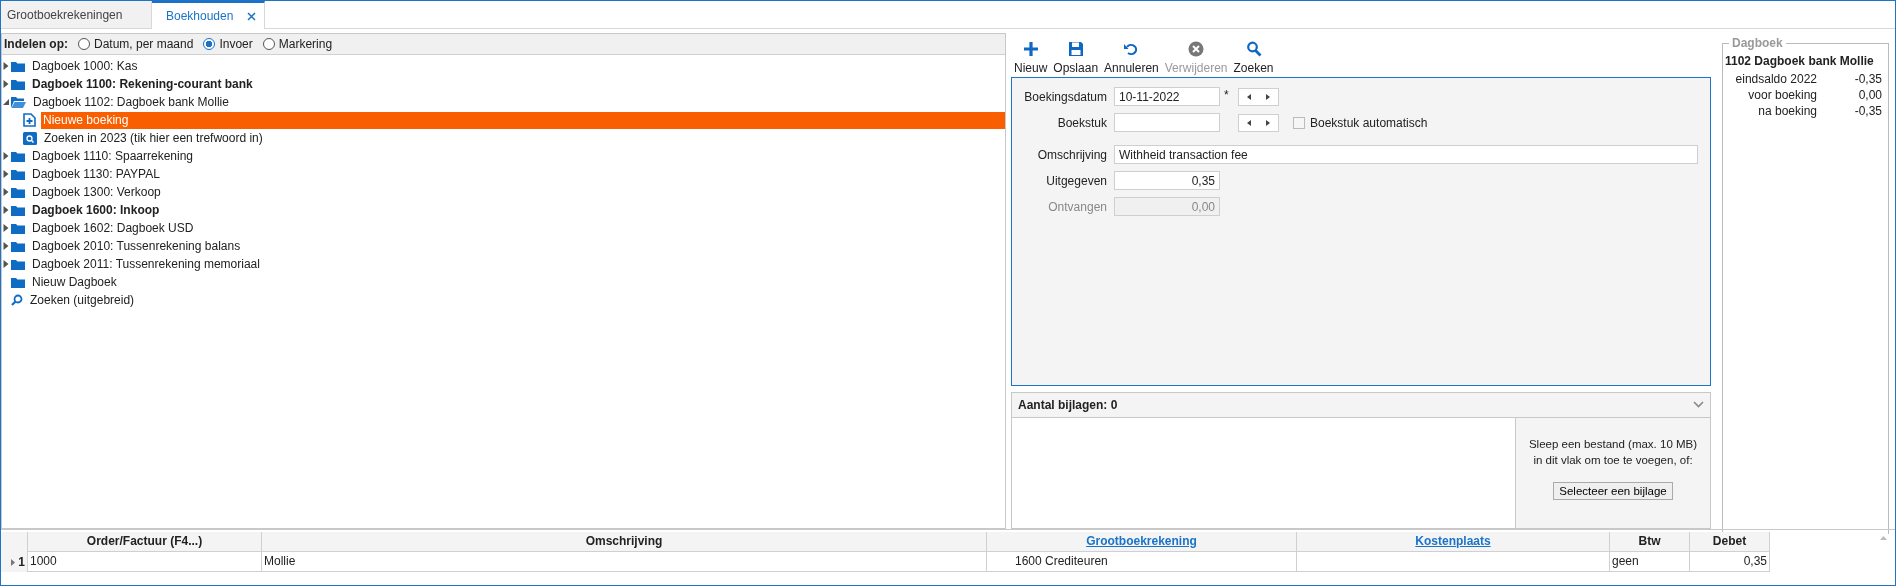 Image resolution: width=1896 pixels, height=586 pixels. I want to click on tab: Grootboekrekeningen, so click(76, 14).